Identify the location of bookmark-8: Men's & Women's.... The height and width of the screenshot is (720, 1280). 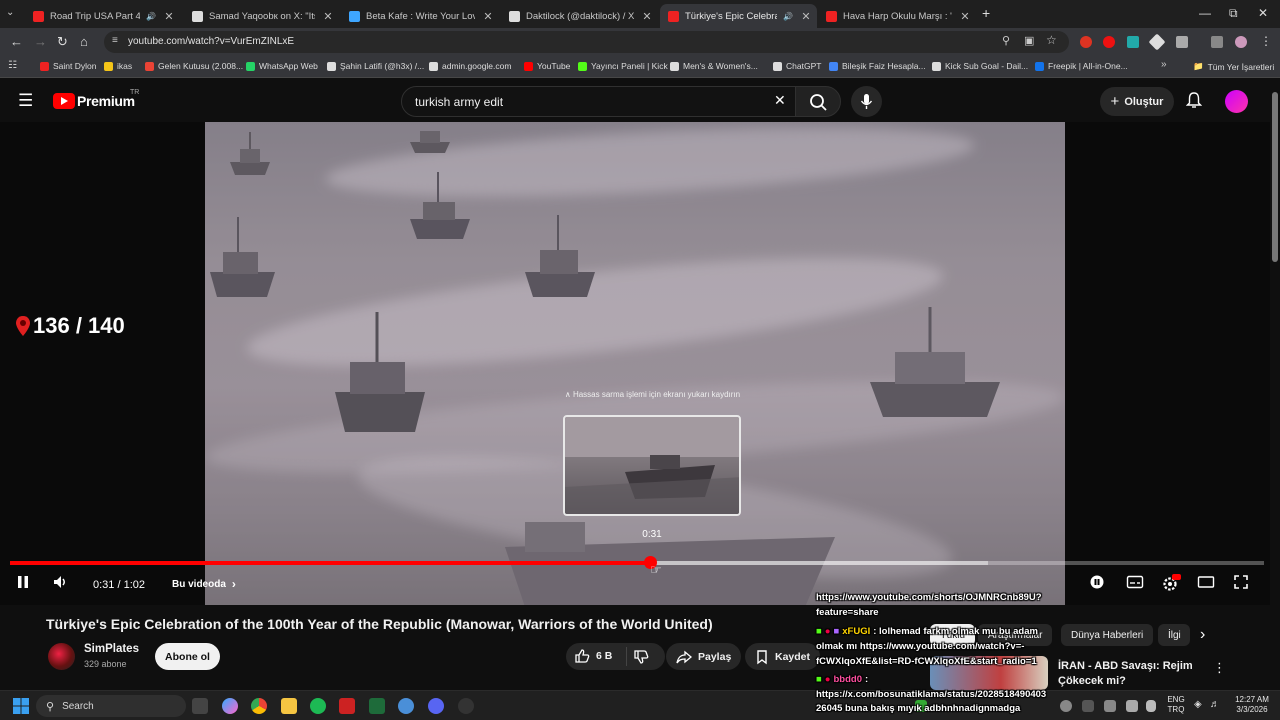
(714, 66).